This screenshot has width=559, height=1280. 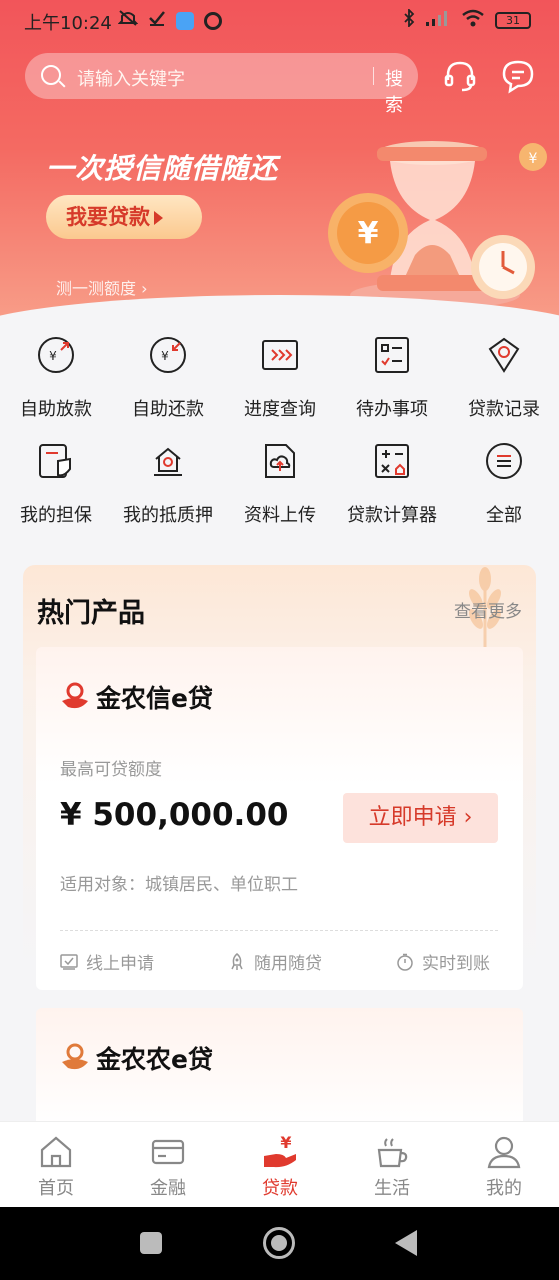 I want to click on timer-icon, so click(x=405, y=962).